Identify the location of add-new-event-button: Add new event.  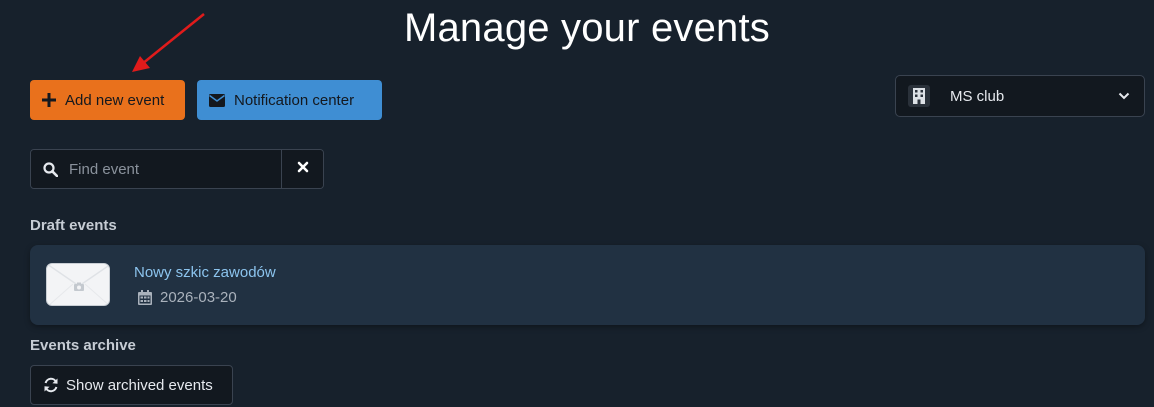
(107, 100).